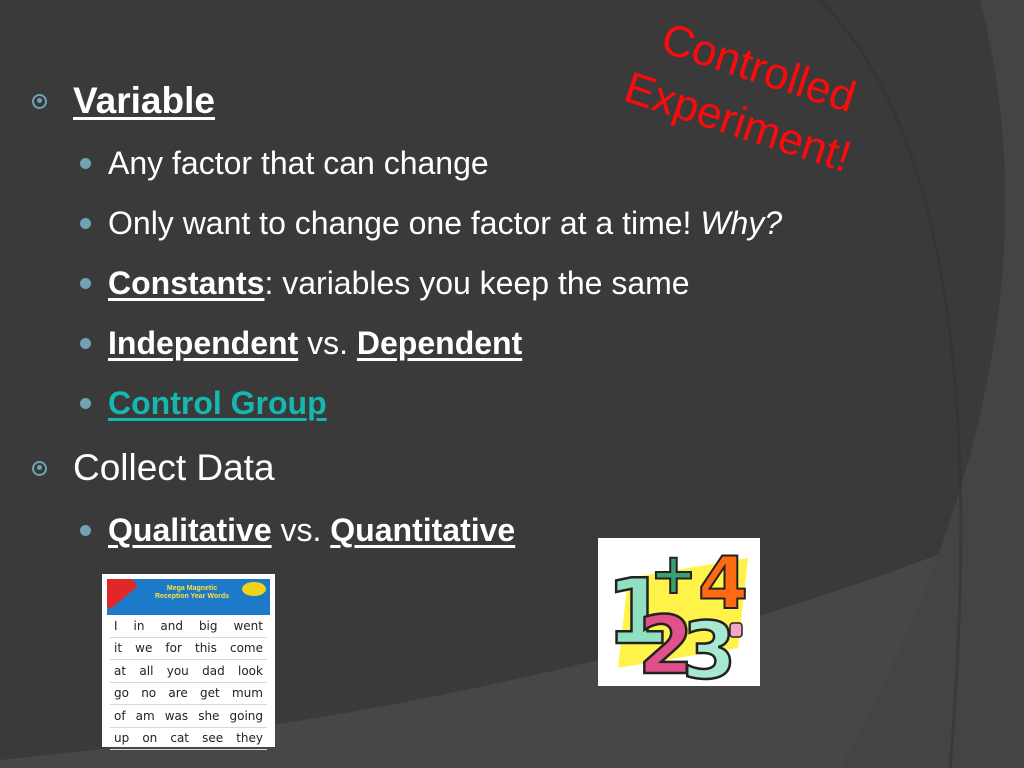  Describe the element at coordinates (208, 625) in the screenshot. I see `magnet-word: big` at that location.